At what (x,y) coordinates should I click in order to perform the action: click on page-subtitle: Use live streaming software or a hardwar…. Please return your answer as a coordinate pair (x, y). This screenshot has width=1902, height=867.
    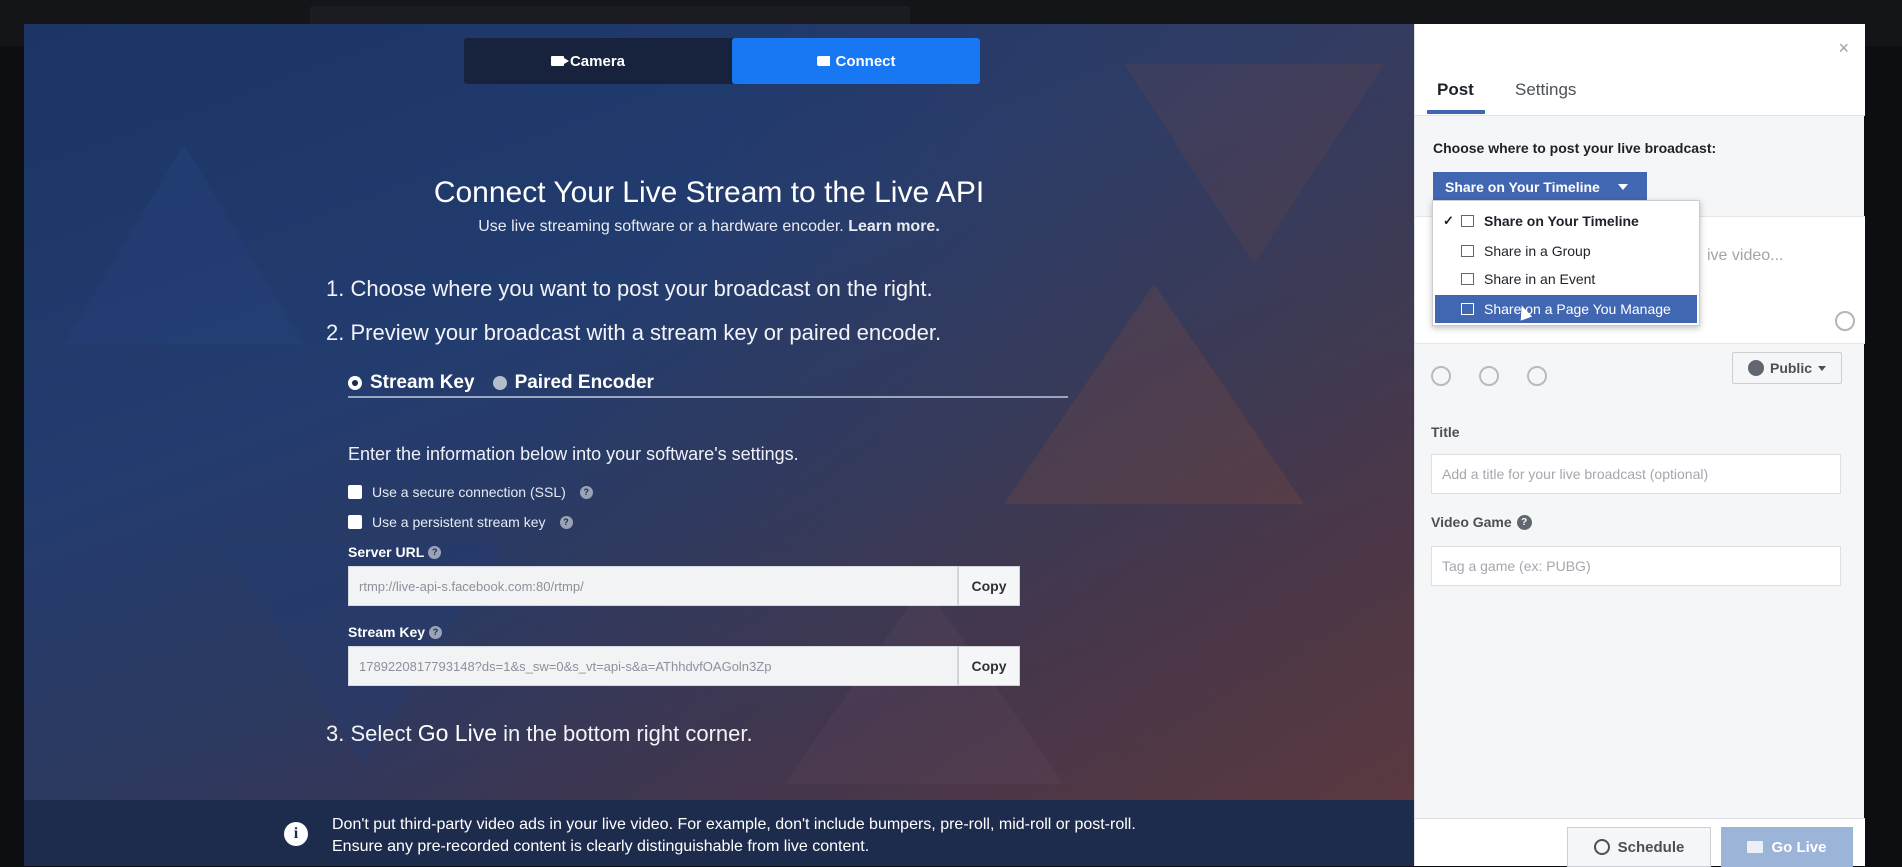
    Looking at the image, I should click on (709, 227).